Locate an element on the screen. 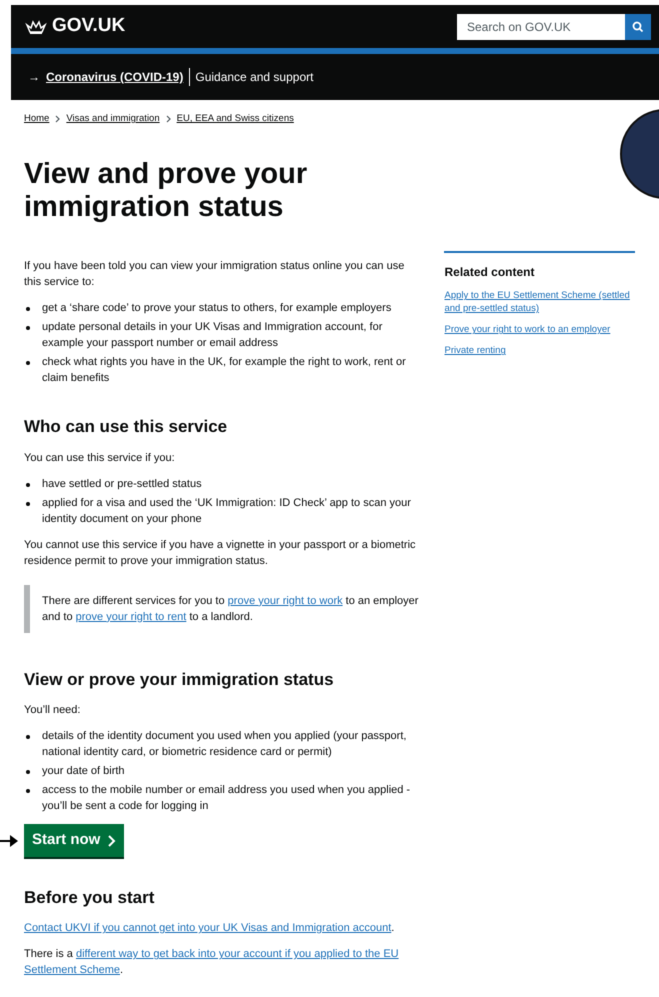 The width and height of the screenshot is (659, 997). list-item: access to the mobile number or email address you used when you applied - you’ll be sent a code for logging in is located at coordinates (227, 798).